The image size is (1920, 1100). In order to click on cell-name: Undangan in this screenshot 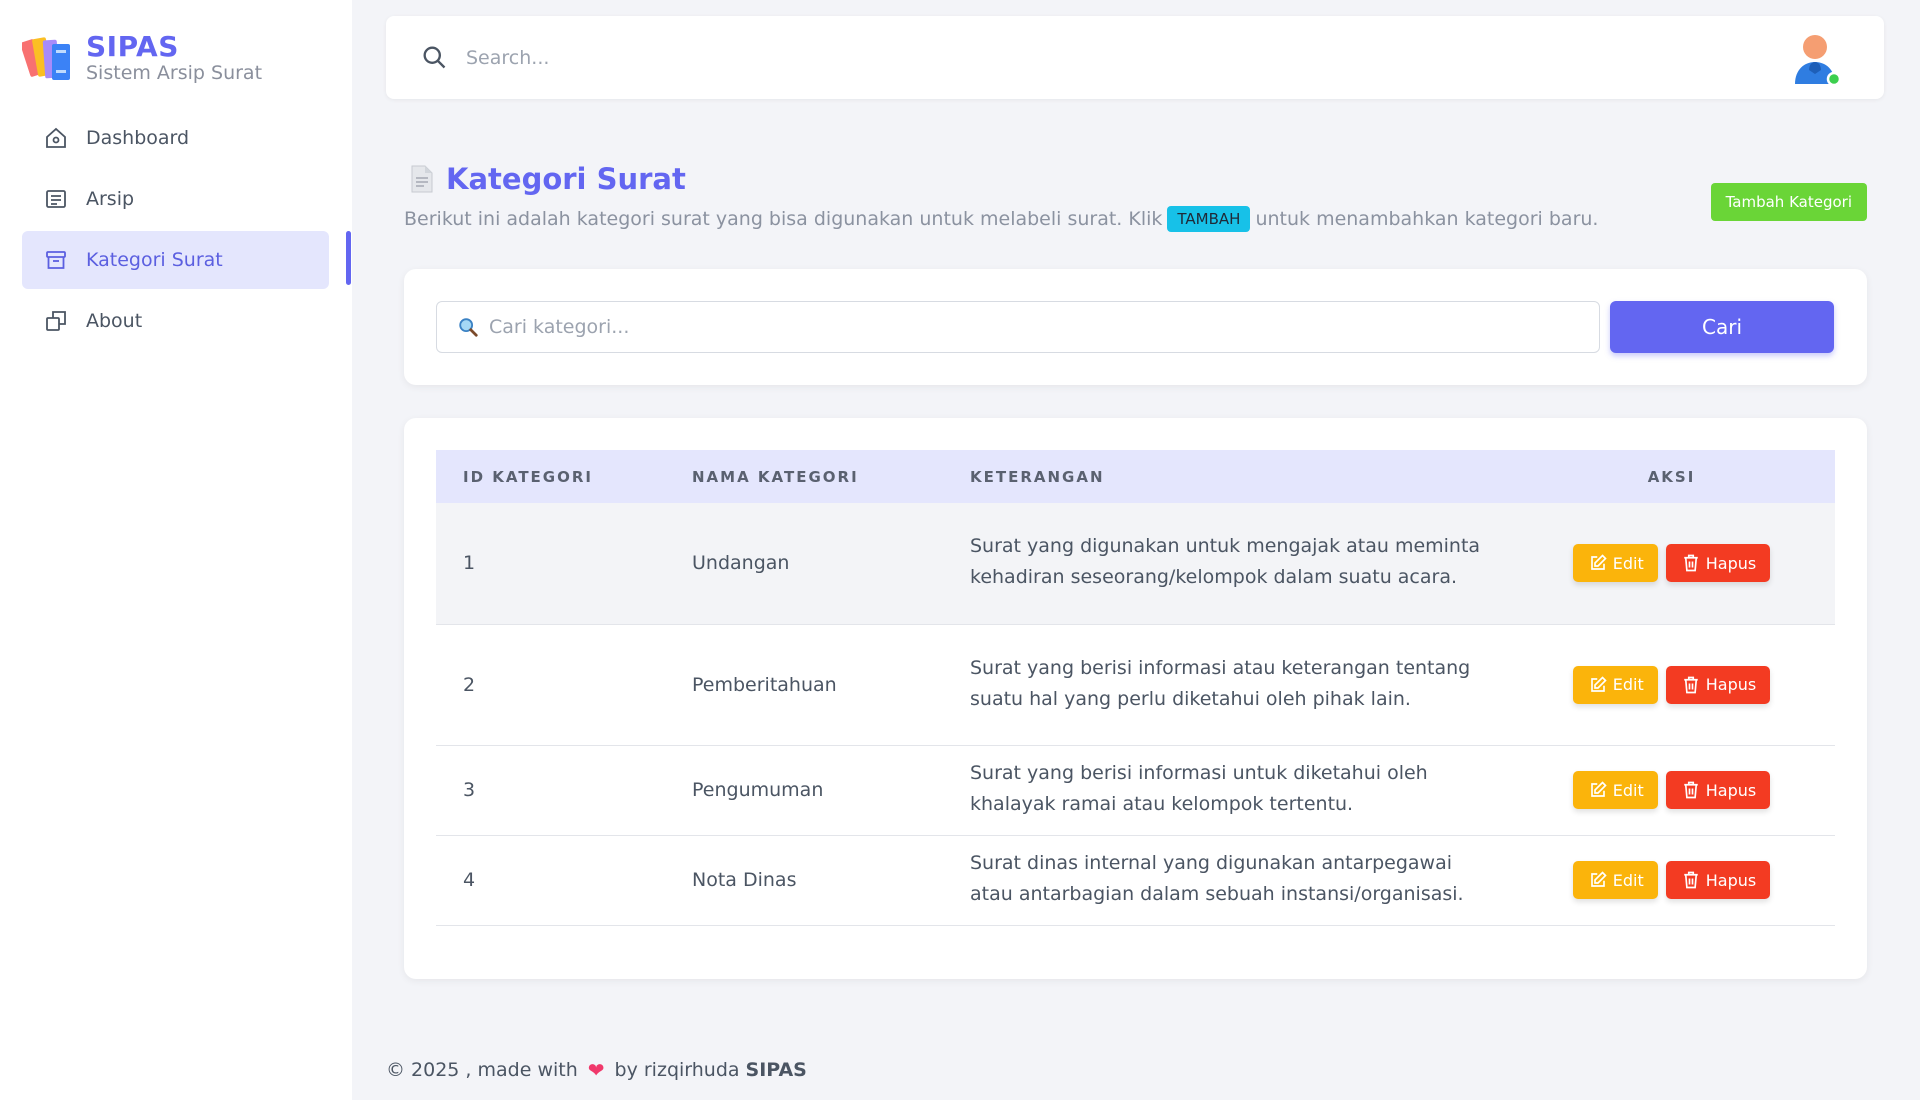, I will do `click(741, 563)`.